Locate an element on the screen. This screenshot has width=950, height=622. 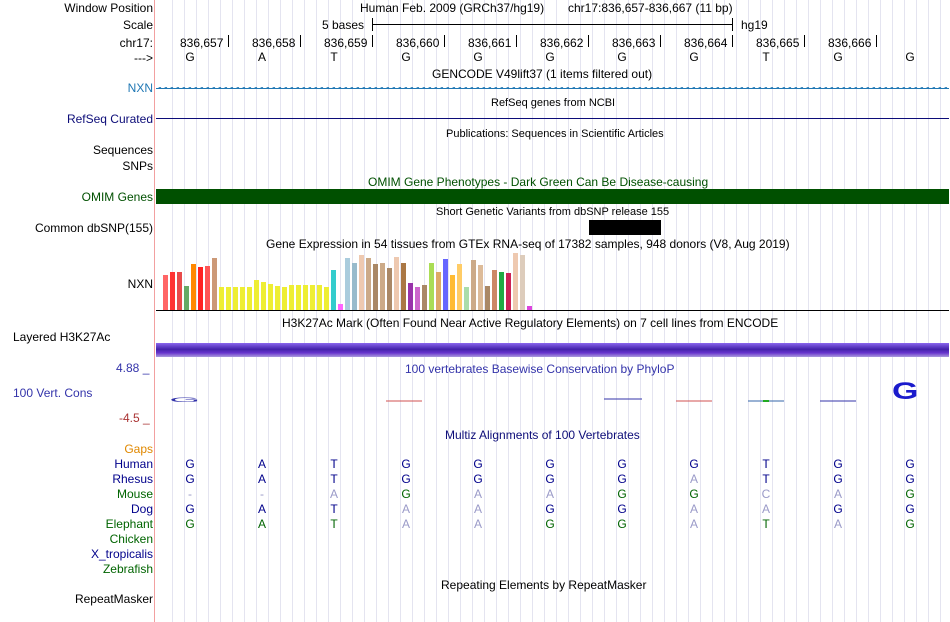
ruler-tick-label: 836,658 is located at coordinates (274, 43).